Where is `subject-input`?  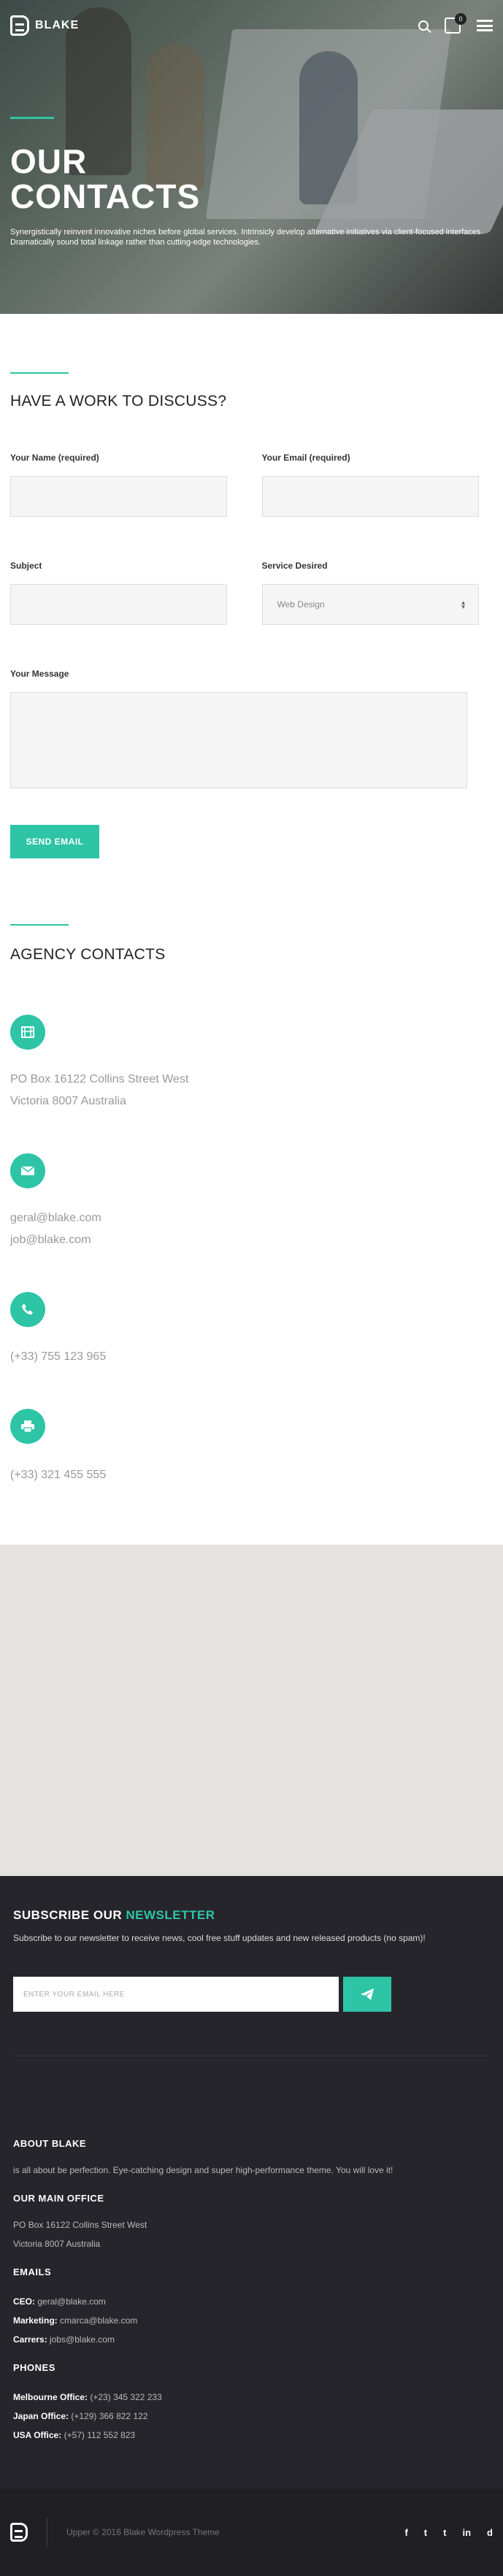
subject-input is located at coordinates (118, 604).